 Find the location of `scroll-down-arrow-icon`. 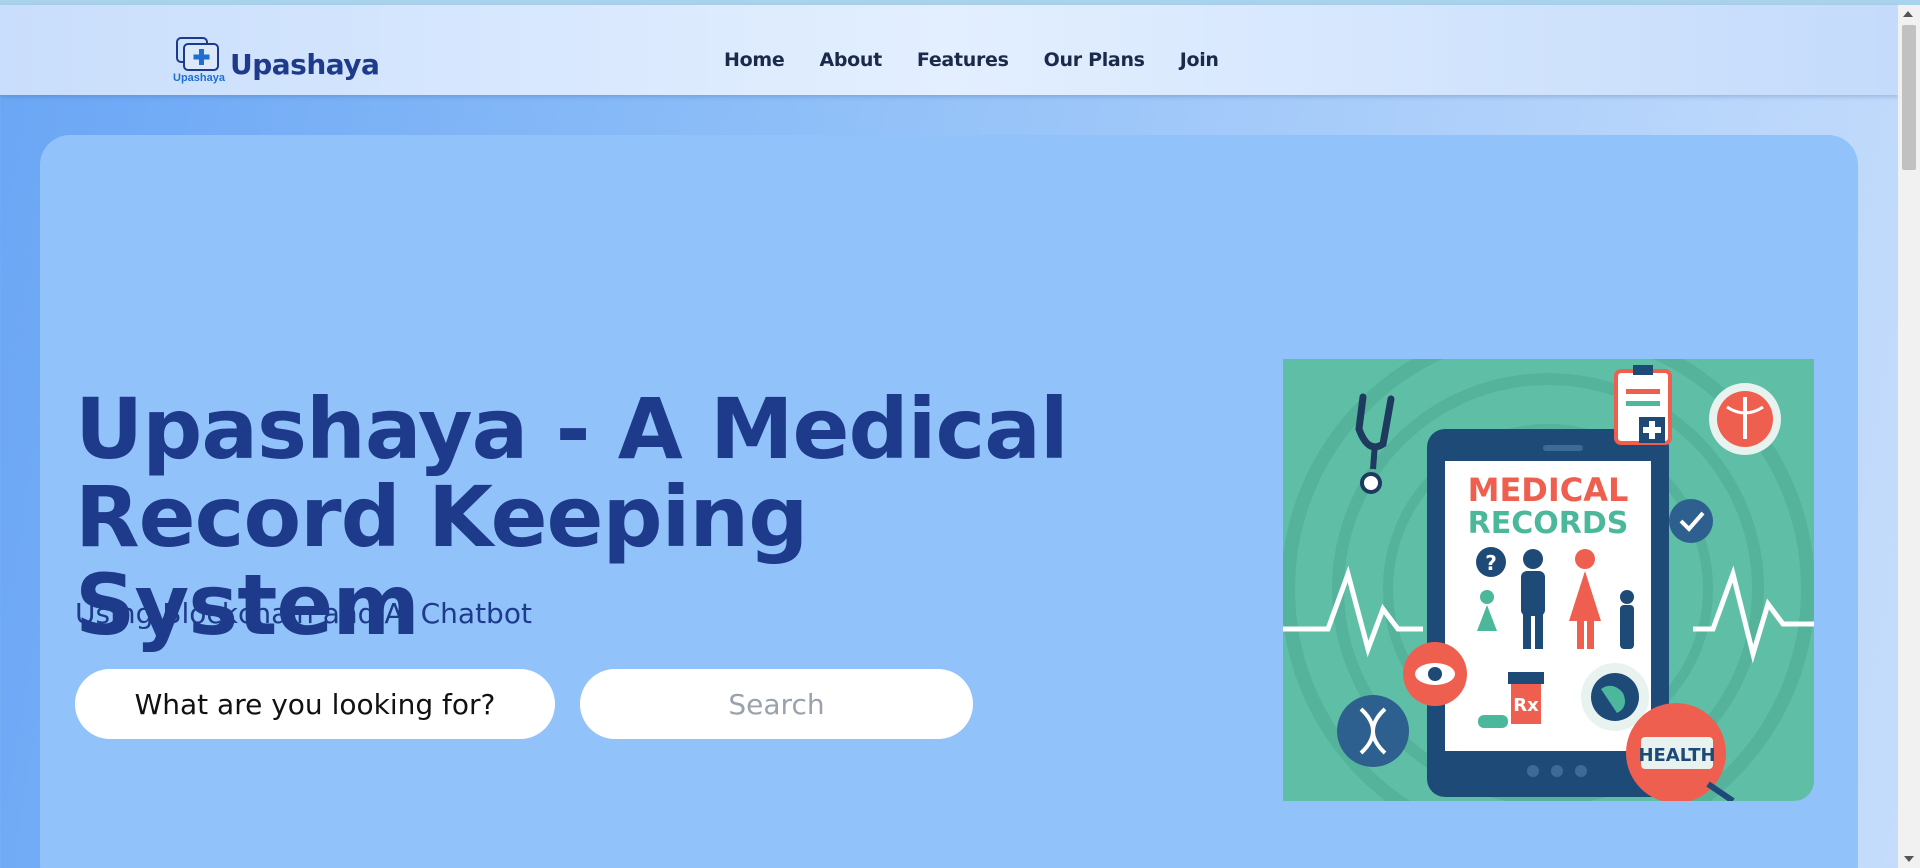

scroll-down-arrow-icon is located at coordinates (1909, 859).